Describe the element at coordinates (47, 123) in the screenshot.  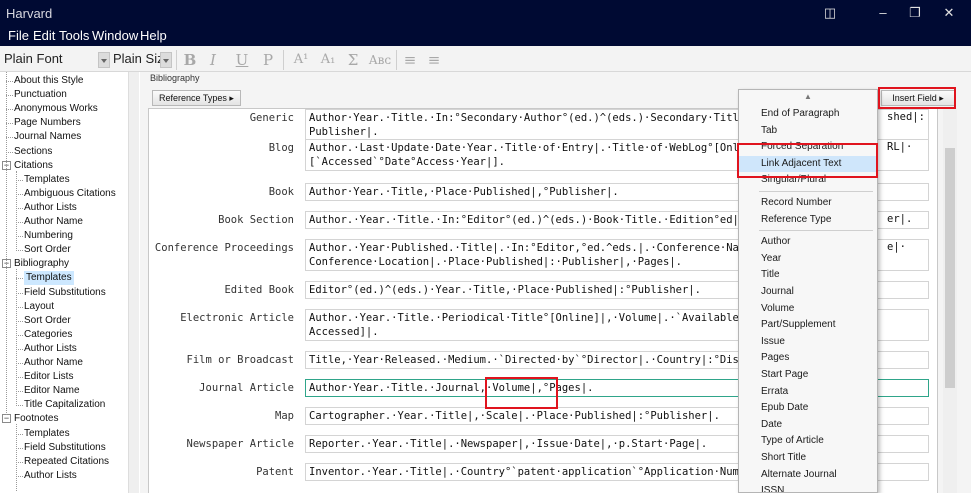
I see `sidebar-item: Page Numbers` at that location.